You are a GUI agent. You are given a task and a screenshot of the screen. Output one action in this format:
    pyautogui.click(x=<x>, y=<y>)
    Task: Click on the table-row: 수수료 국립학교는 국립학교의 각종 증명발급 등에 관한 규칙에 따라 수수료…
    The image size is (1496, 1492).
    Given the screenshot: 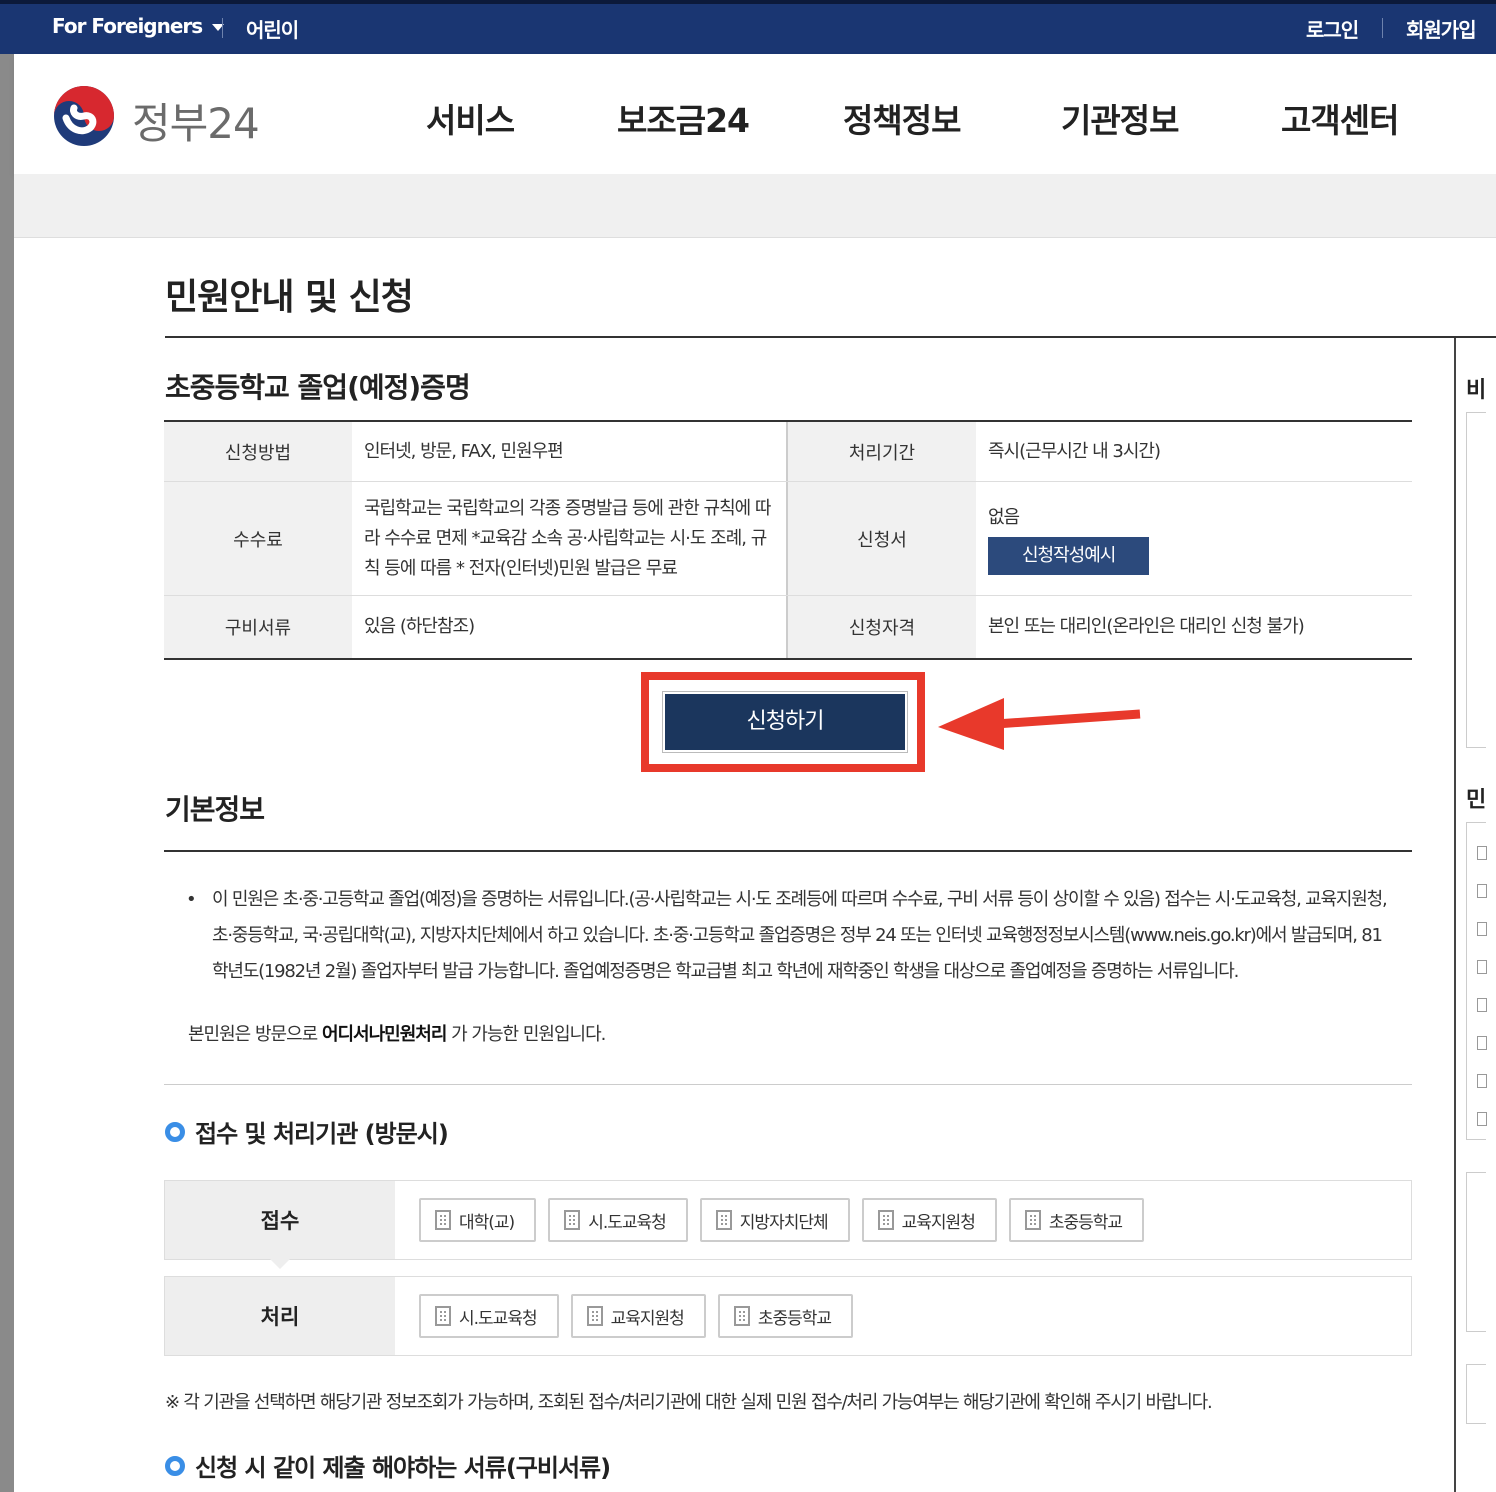 What is the action you would take?
    pyautogui.click(x=788, y=539)
    